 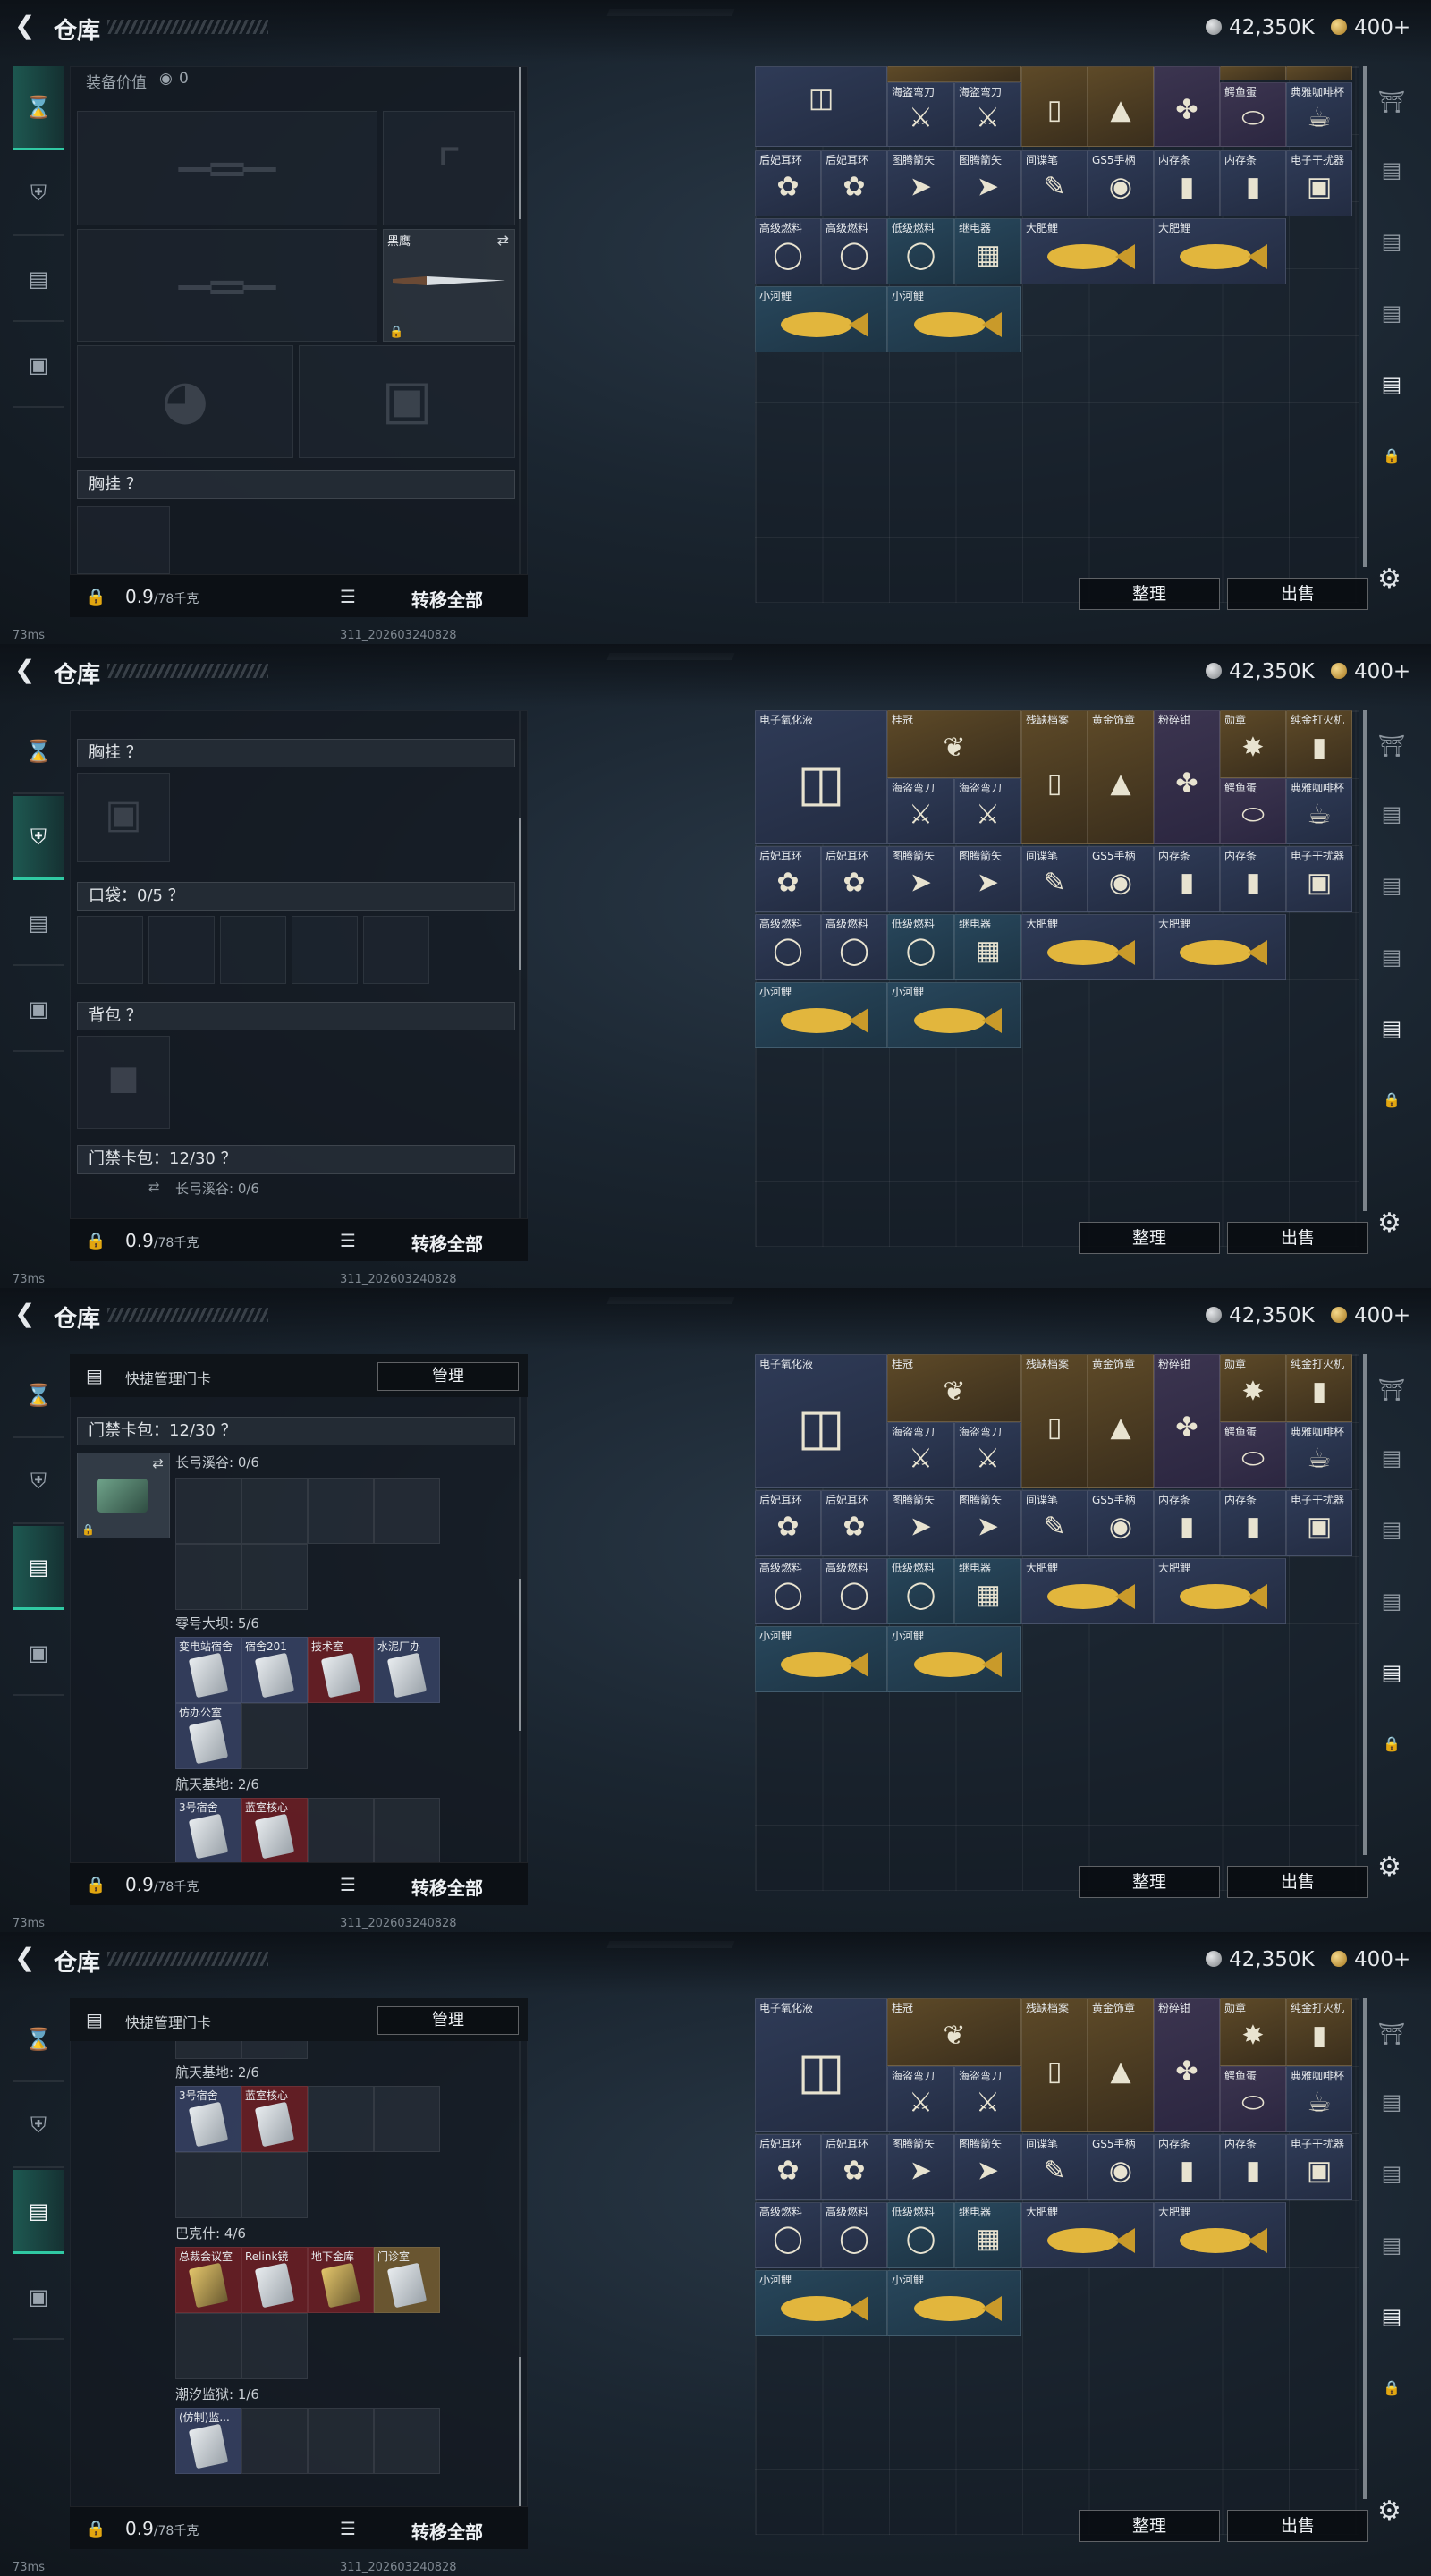 What do you see at coordinates (1391, 318) in the screenshot?
I see `stash-tab-4-icon: ▤` at bounding box center [1391, 318].